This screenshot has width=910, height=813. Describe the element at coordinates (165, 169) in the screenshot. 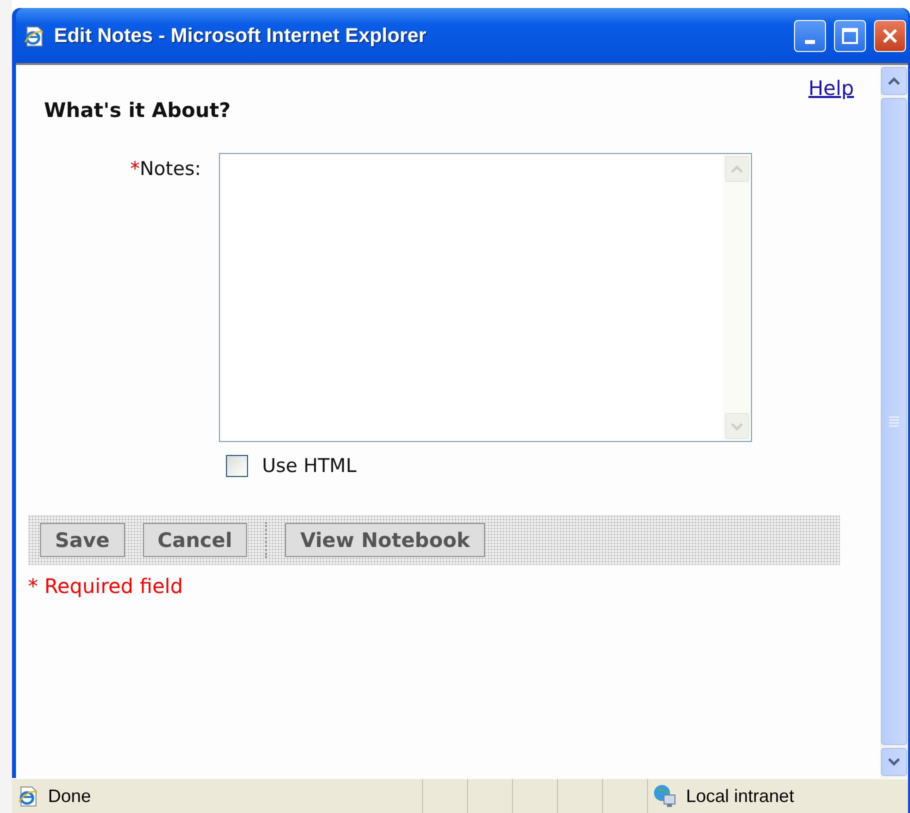

I see `notes-label: *Notes:` at that location.